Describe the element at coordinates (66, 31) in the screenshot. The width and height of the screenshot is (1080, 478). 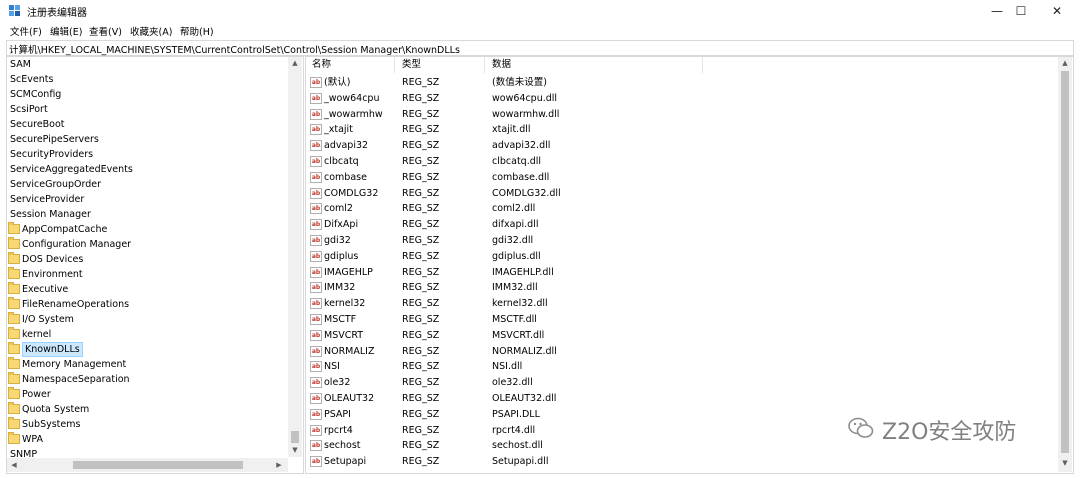
I see `menu-edit: 编辑(E)` at that location.